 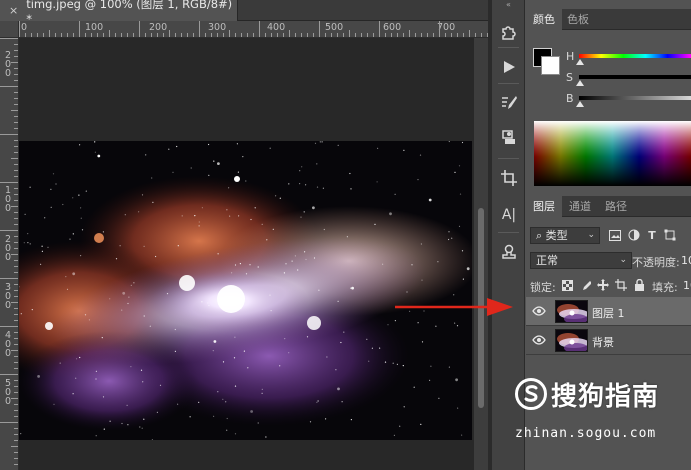 I want to click on blend-mode-select: 正常 ⌄, so click(x=581, y=260).